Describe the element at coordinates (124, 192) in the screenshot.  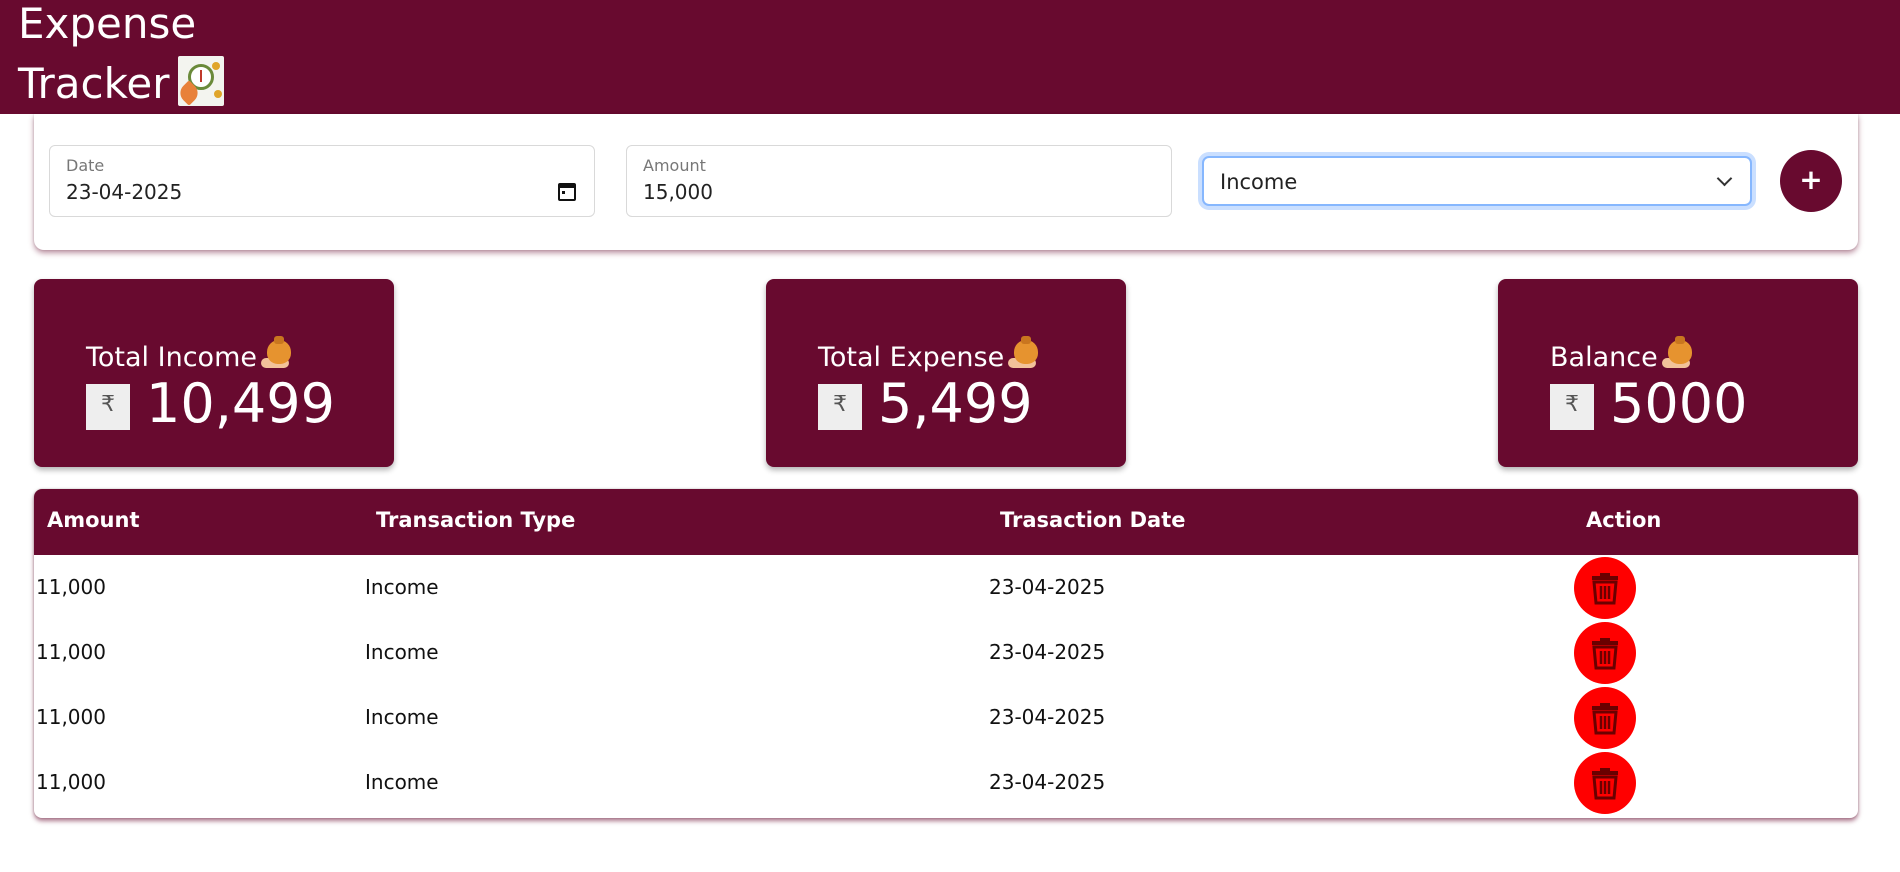
I see `date-value: 23-04-2025` at that location.